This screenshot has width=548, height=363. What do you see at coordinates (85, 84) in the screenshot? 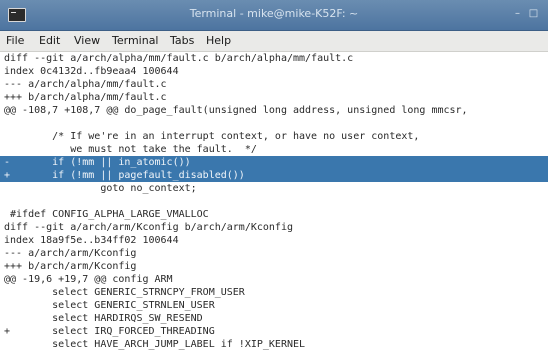
I see `terminal-line: --- a/arch/alpha/mm/fault.c` at bounding box center [85, 84].